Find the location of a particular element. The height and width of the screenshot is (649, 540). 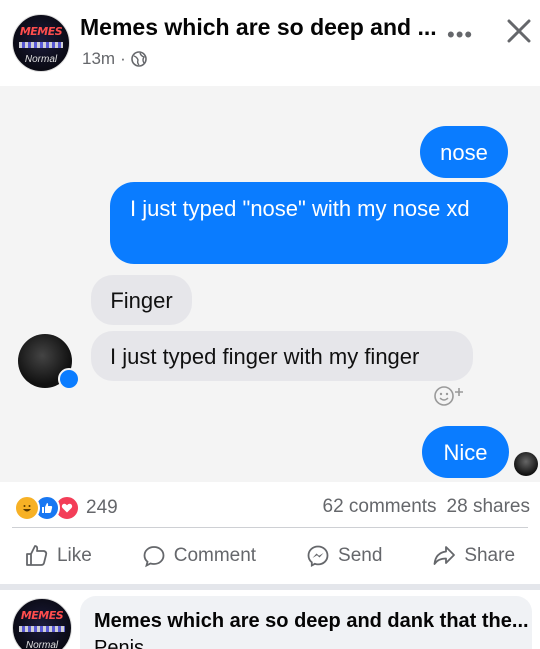

post-time: 13m is located at coordinates (98, 59).